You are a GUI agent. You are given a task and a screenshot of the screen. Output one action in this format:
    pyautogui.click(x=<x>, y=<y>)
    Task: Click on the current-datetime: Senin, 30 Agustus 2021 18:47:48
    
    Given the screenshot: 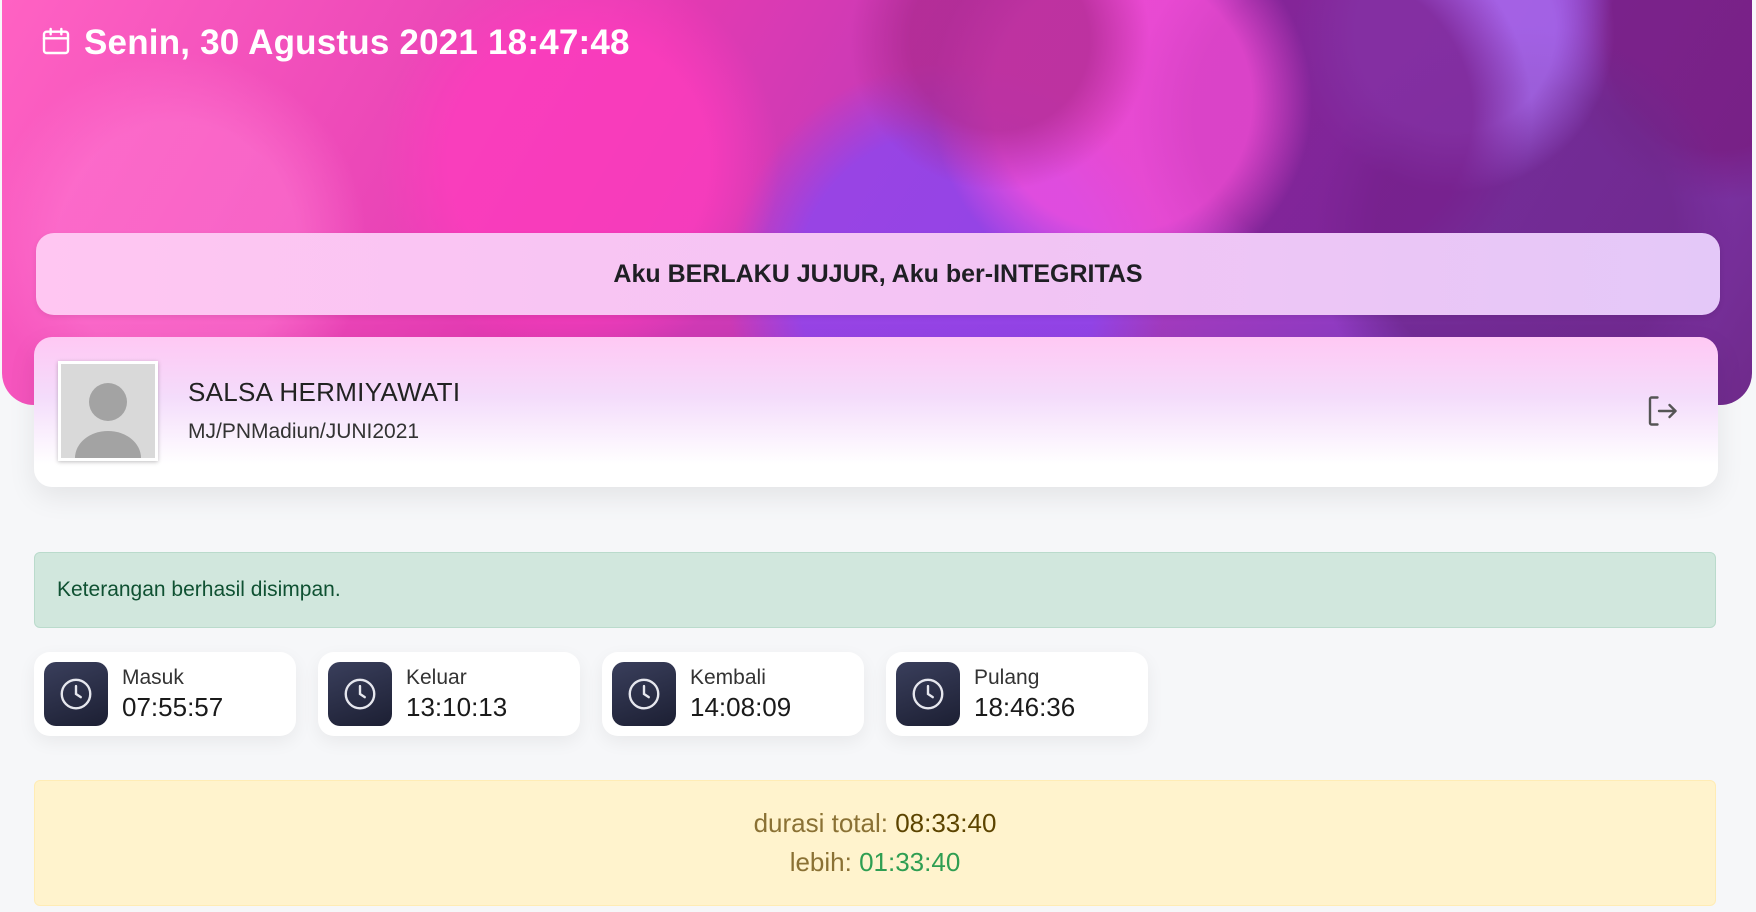 What is the action you would take?
    pyautogui.click(x=357, y=42)
    